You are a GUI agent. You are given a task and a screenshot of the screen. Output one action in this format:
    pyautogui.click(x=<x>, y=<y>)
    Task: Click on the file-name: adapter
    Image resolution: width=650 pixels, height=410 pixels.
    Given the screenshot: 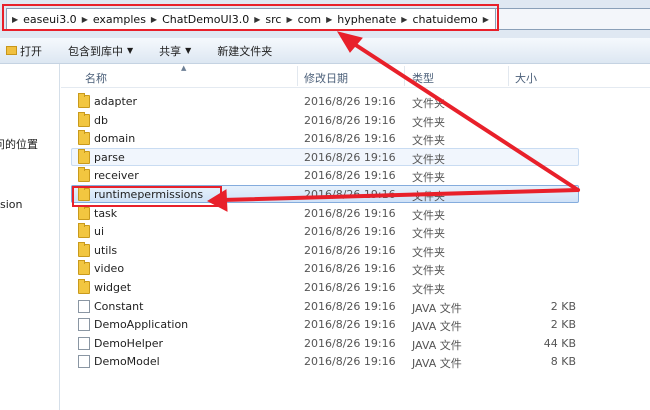 What is the action you would take?
    pyautogui.click(x=116, y=101)
    